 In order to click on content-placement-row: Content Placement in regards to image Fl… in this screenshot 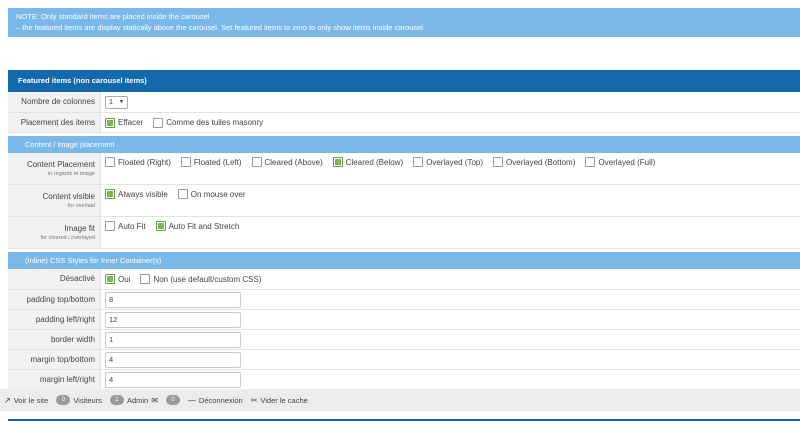, I will do `click(404, 169)`.